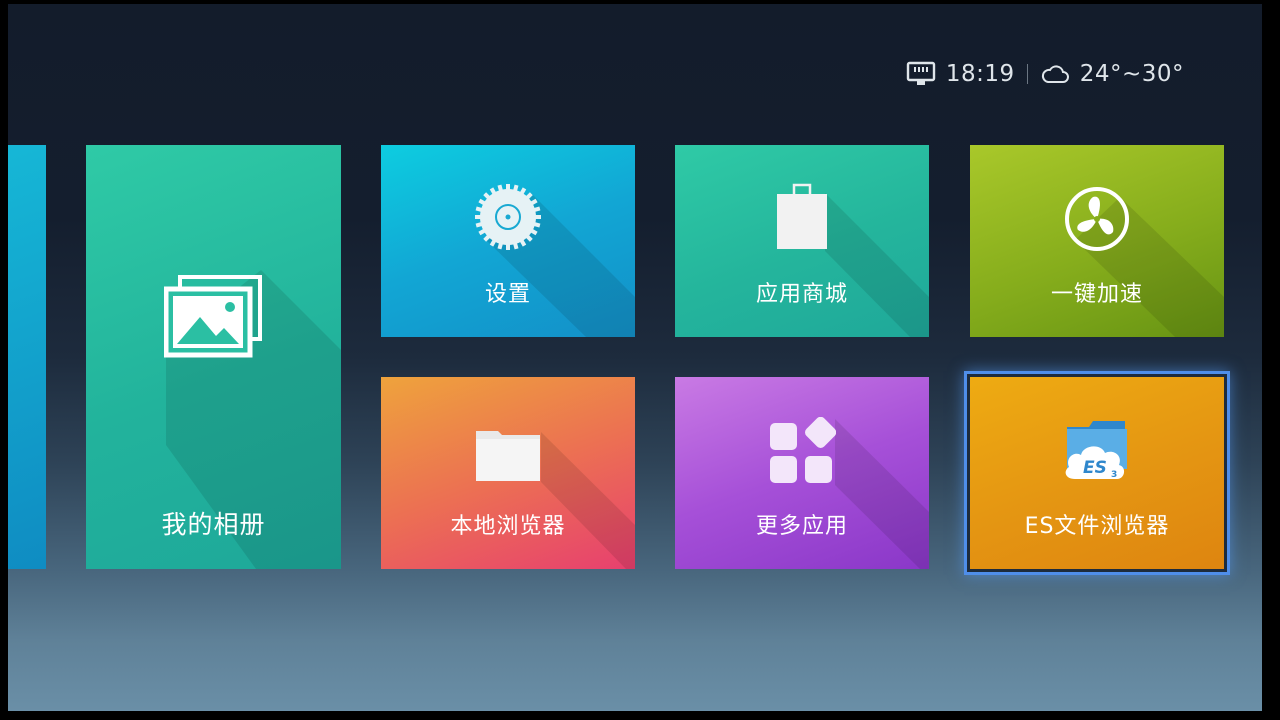  Describe the element at coordinates (802, 217) in the screenshot. I see `shopping-bag-icon` at that location.